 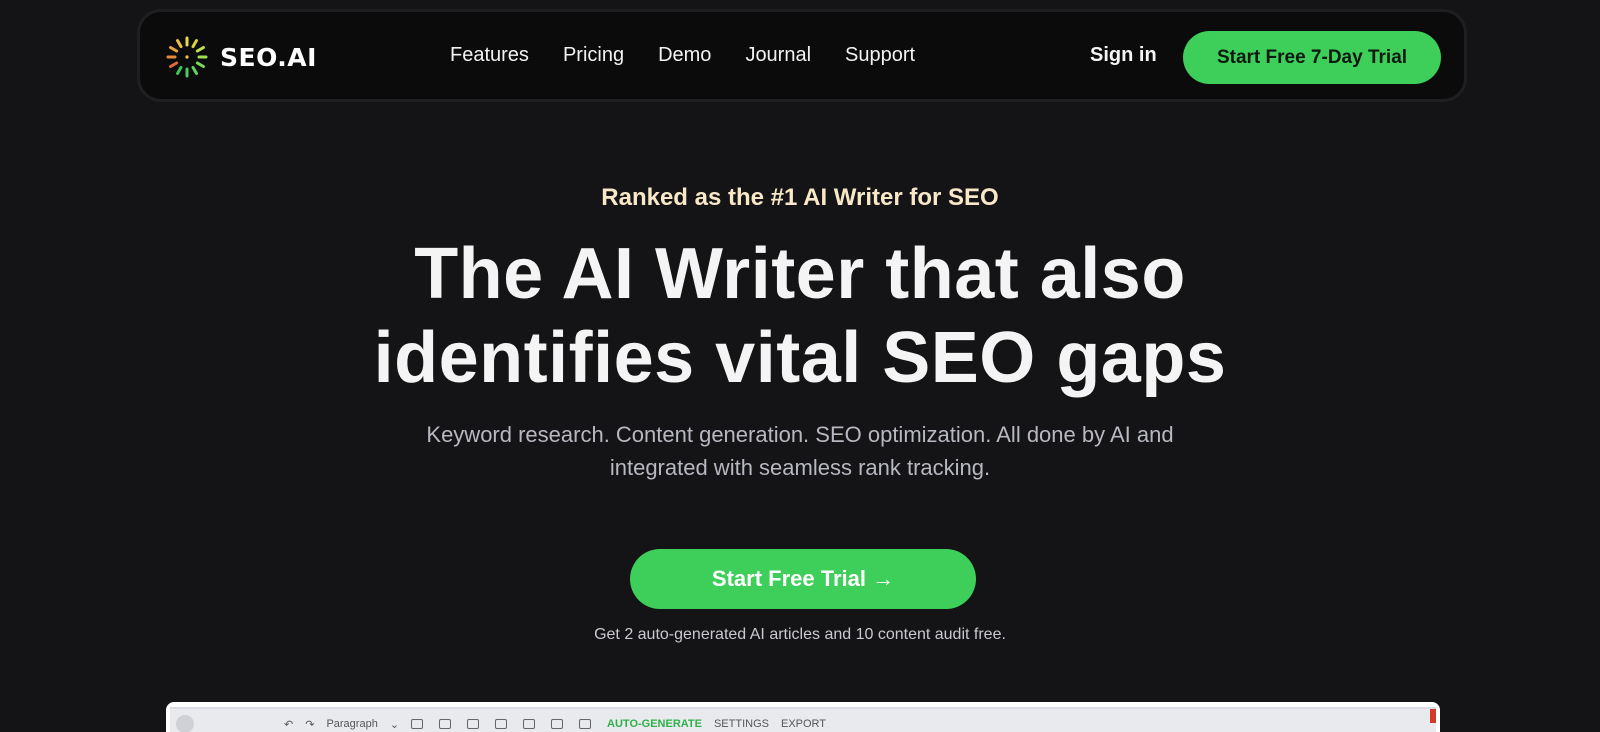 What do you see at coordinates (557, 724) in the screenshot?
I see `link-icon` at bounding box center [557, 724].